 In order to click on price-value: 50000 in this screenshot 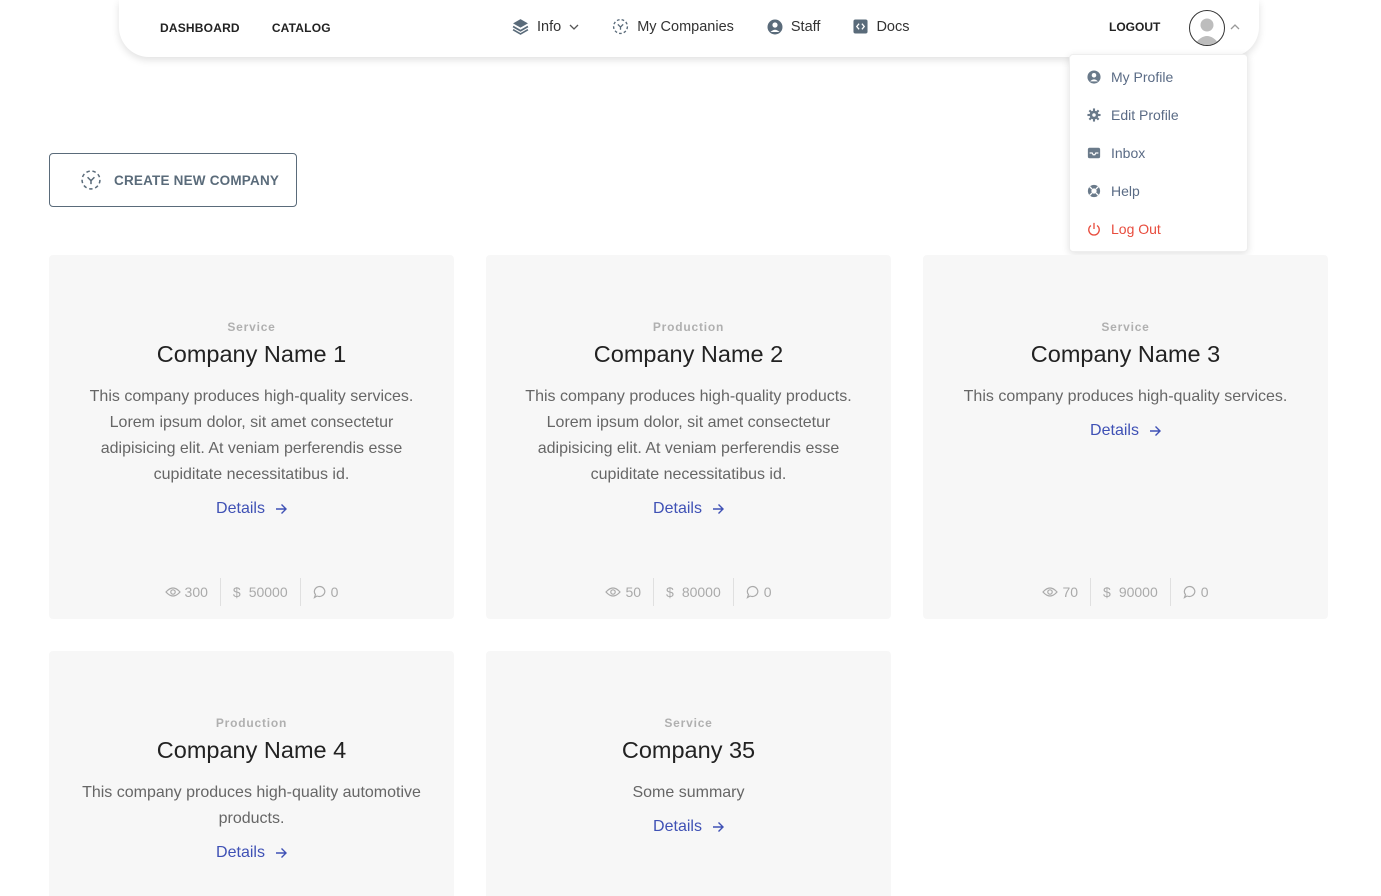, I will do `click(268, 592)`.